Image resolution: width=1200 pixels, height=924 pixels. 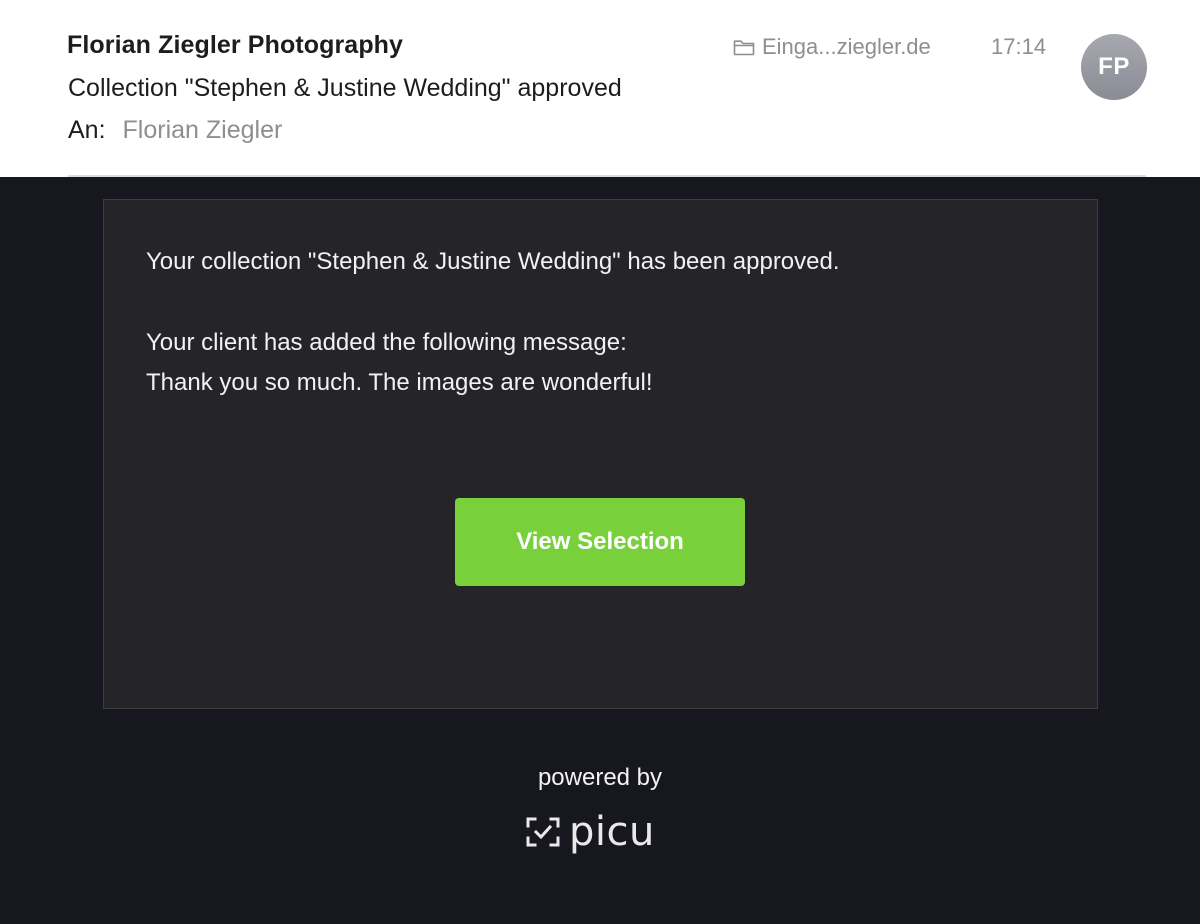 What do you see at coordinates (543, 832) in the screenshot?
I see `picu-checkbox-logo-icon` at bounding box center [543, 832].